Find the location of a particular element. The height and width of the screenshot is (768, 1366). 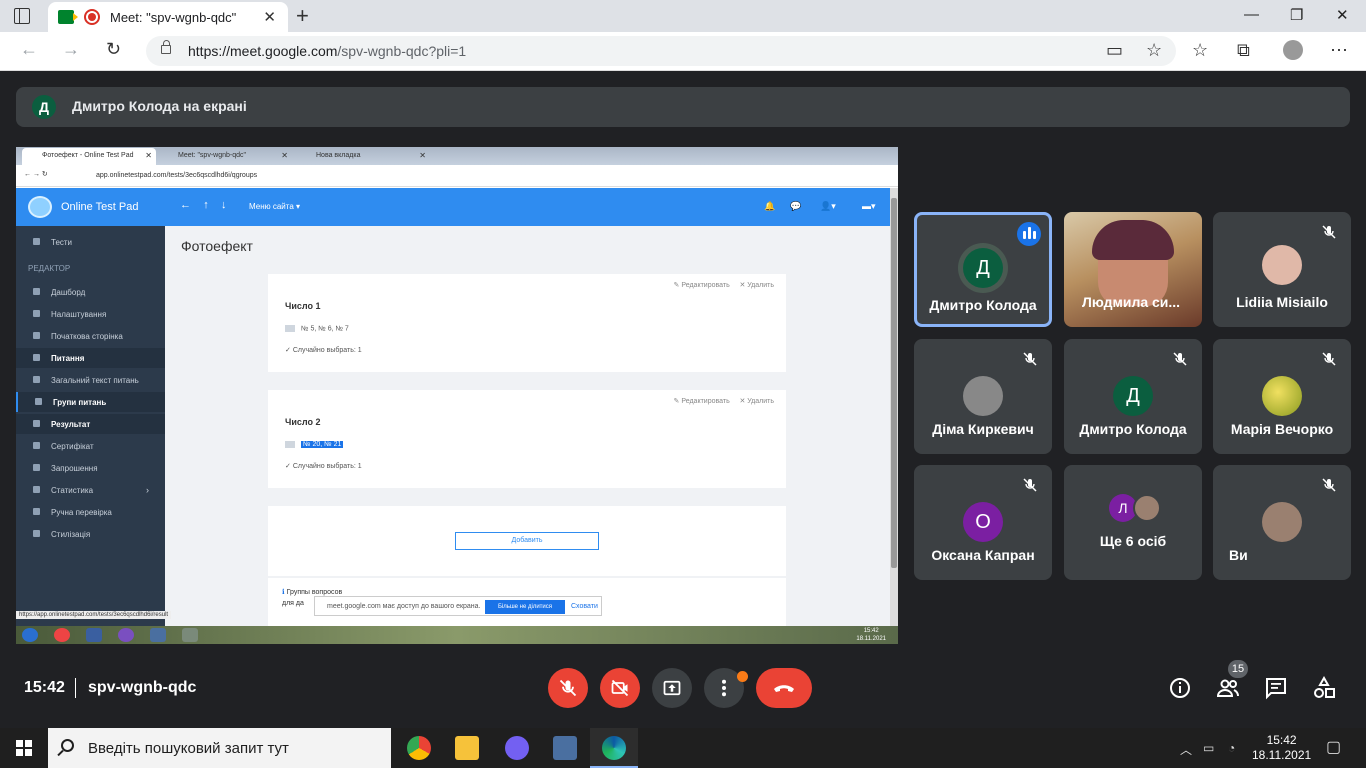

chat-icon is located at coordinates (1276, 688).